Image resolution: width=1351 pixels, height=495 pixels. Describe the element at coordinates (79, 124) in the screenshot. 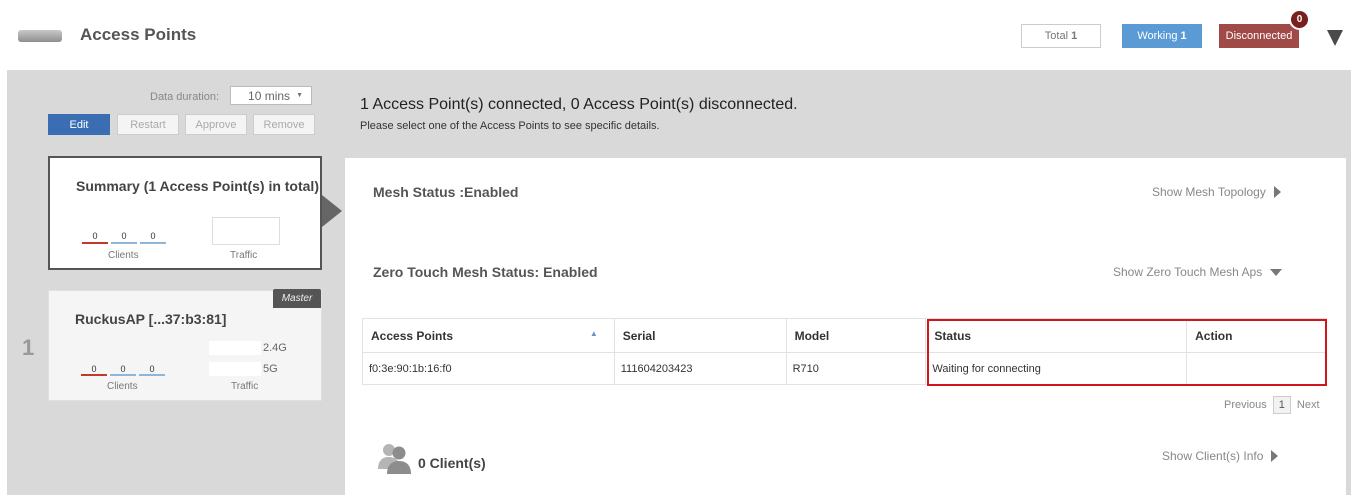

I see `edit-button: Edit` at that location.